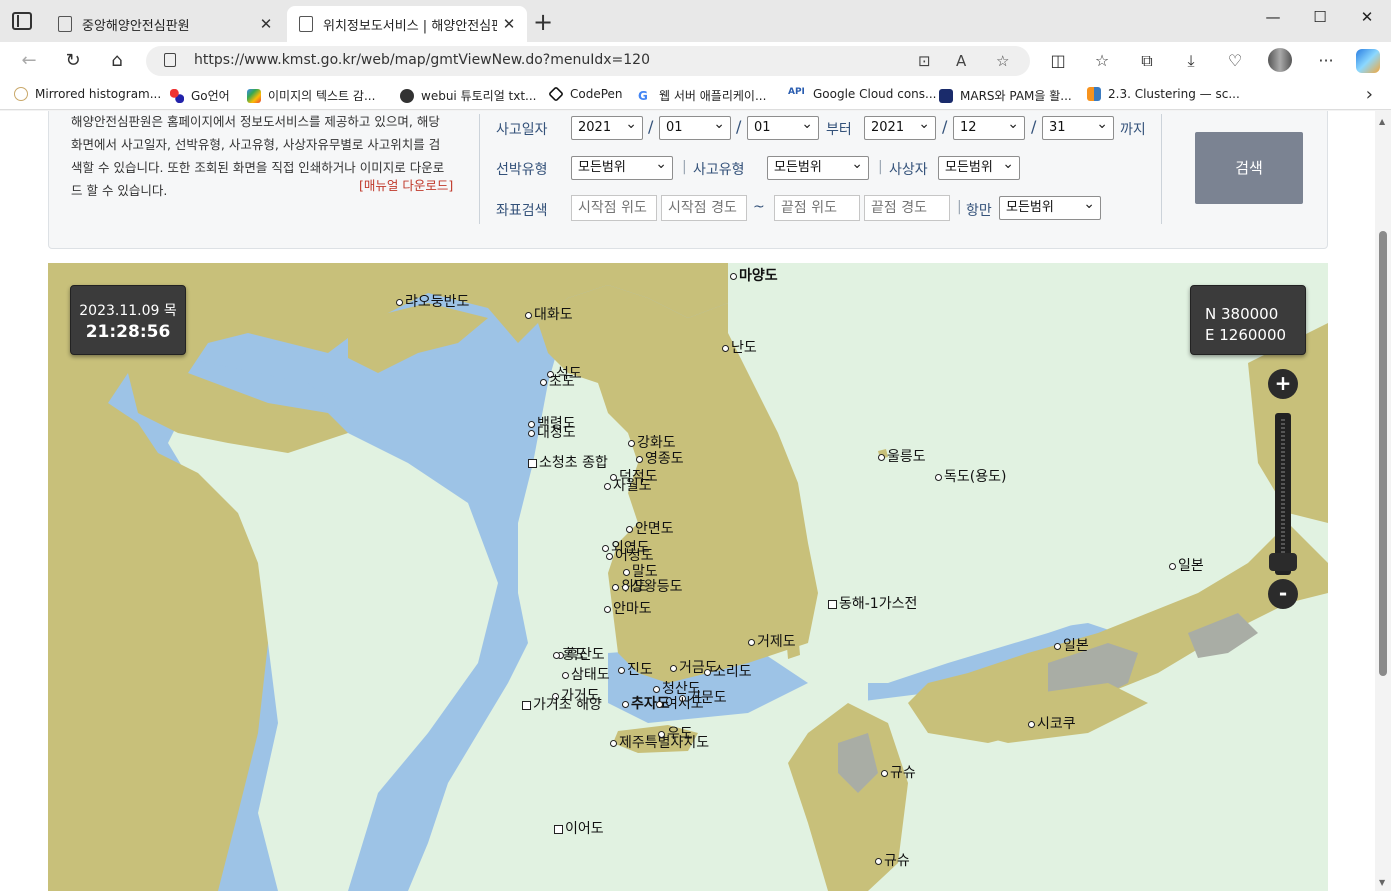 The width and height of the screenshot is (1391, 891). Describe the element at coordinates (165, 24) in the screenshot. I see `browser-tab-1: 중앙해양안전심판원 ✕` at that location.